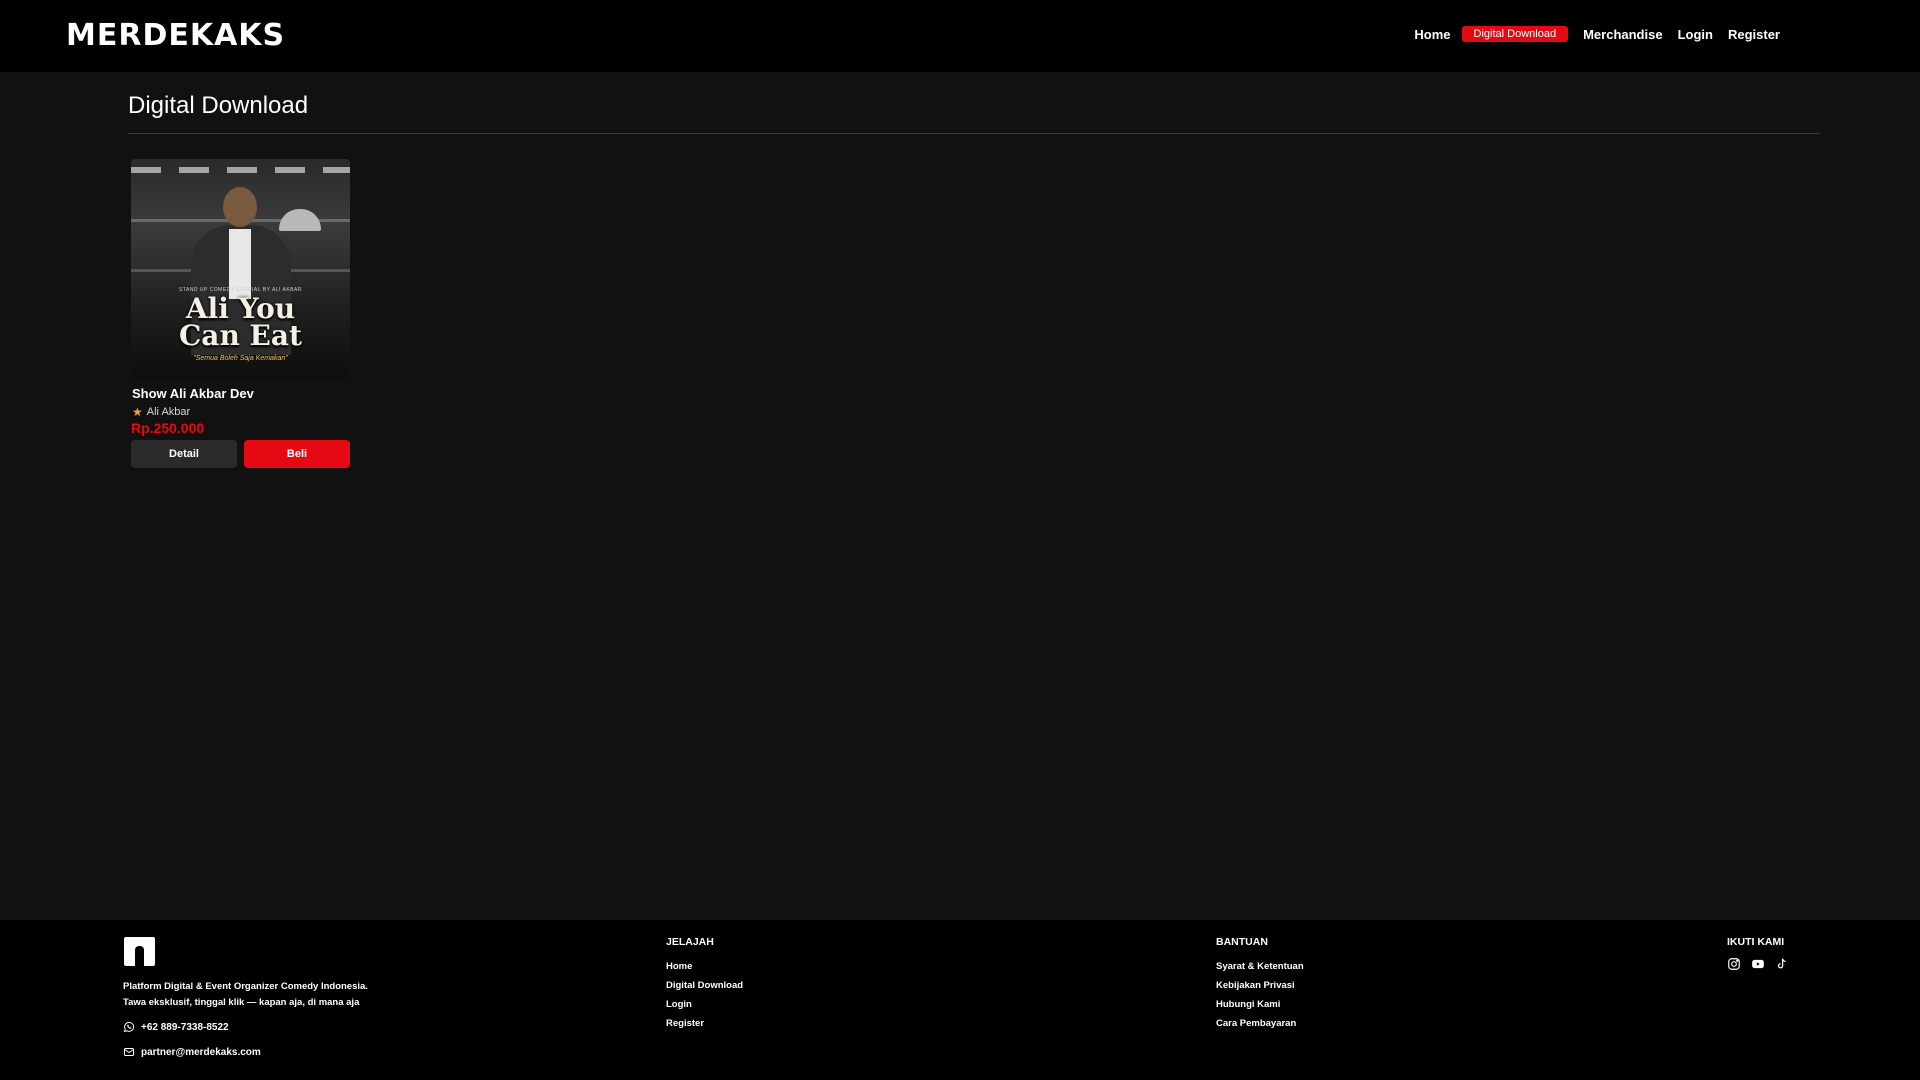  What do you see at coordinates (240, 308) in the screenshot?
I see `poster-title-line: Ali You` at bounding box center [240, 308].